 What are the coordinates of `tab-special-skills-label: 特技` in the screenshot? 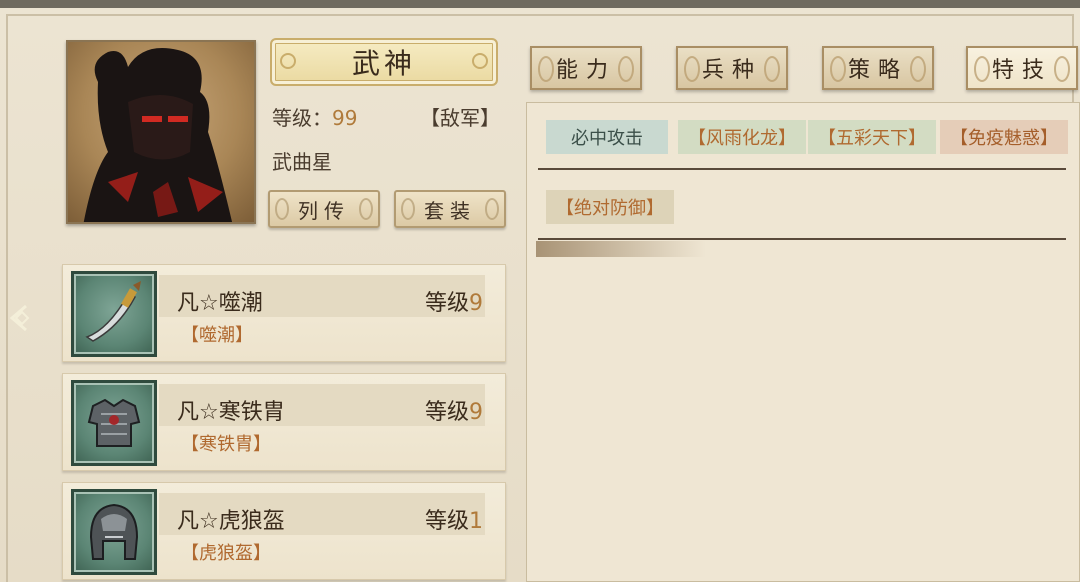 It's located at (1021, 70).